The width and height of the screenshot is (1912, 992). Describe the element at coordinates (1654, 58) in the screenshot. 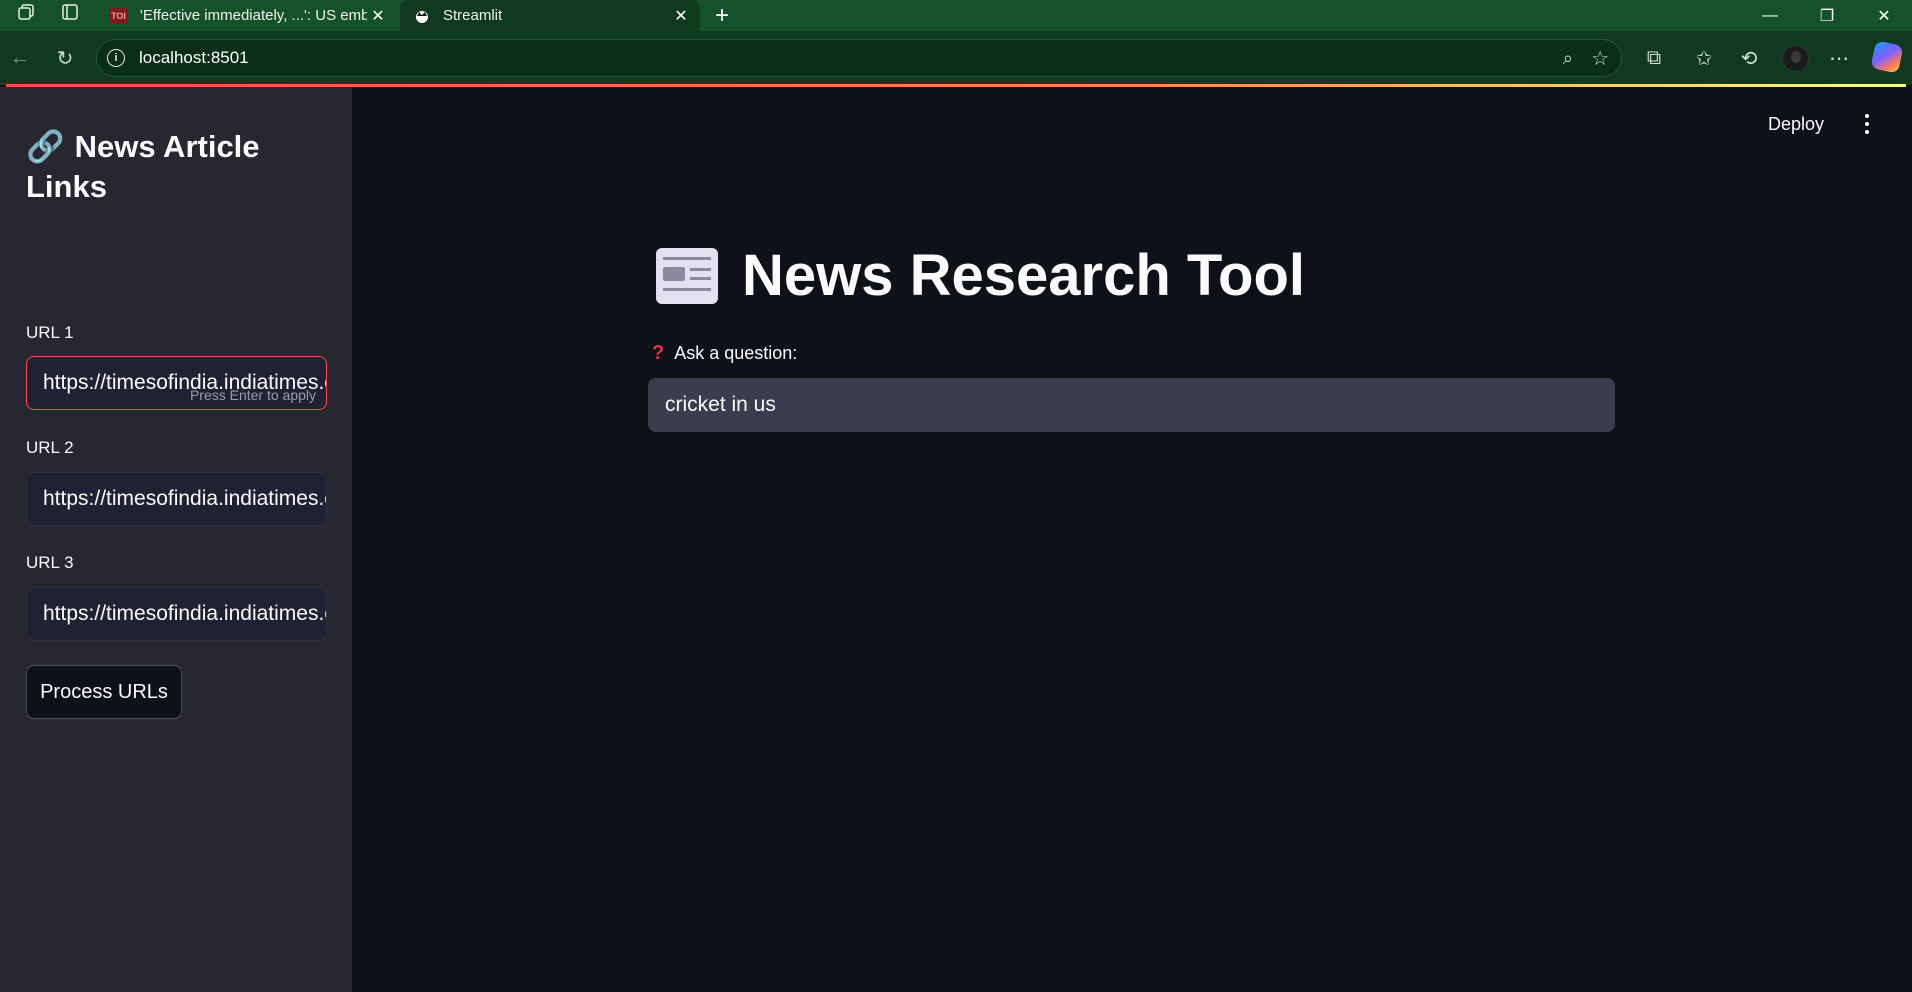

I see `extensions-icon: ⧉` at that location.